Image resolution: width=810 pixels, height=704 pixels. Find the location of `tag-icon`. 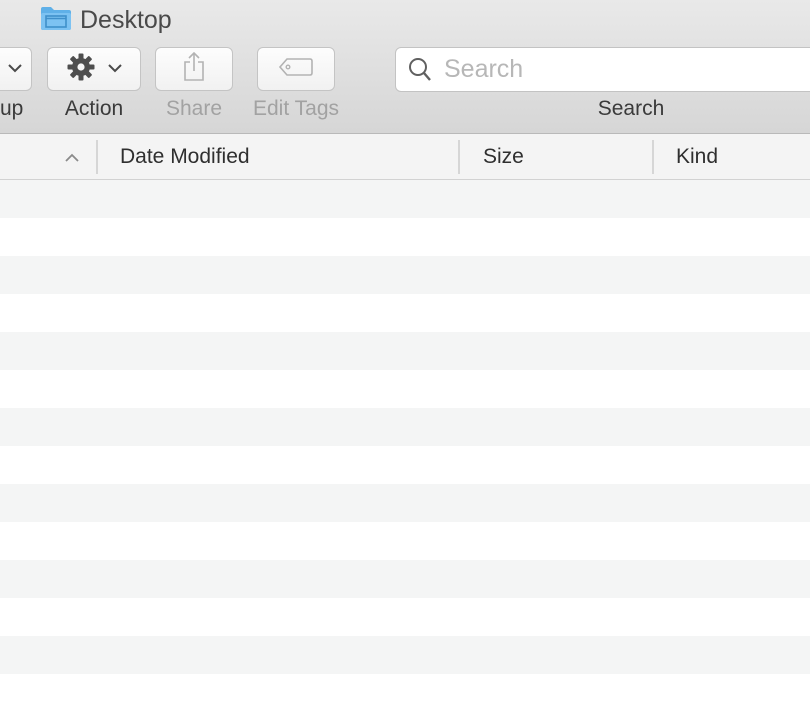

tag-icon is located at coordinates (296, 69).